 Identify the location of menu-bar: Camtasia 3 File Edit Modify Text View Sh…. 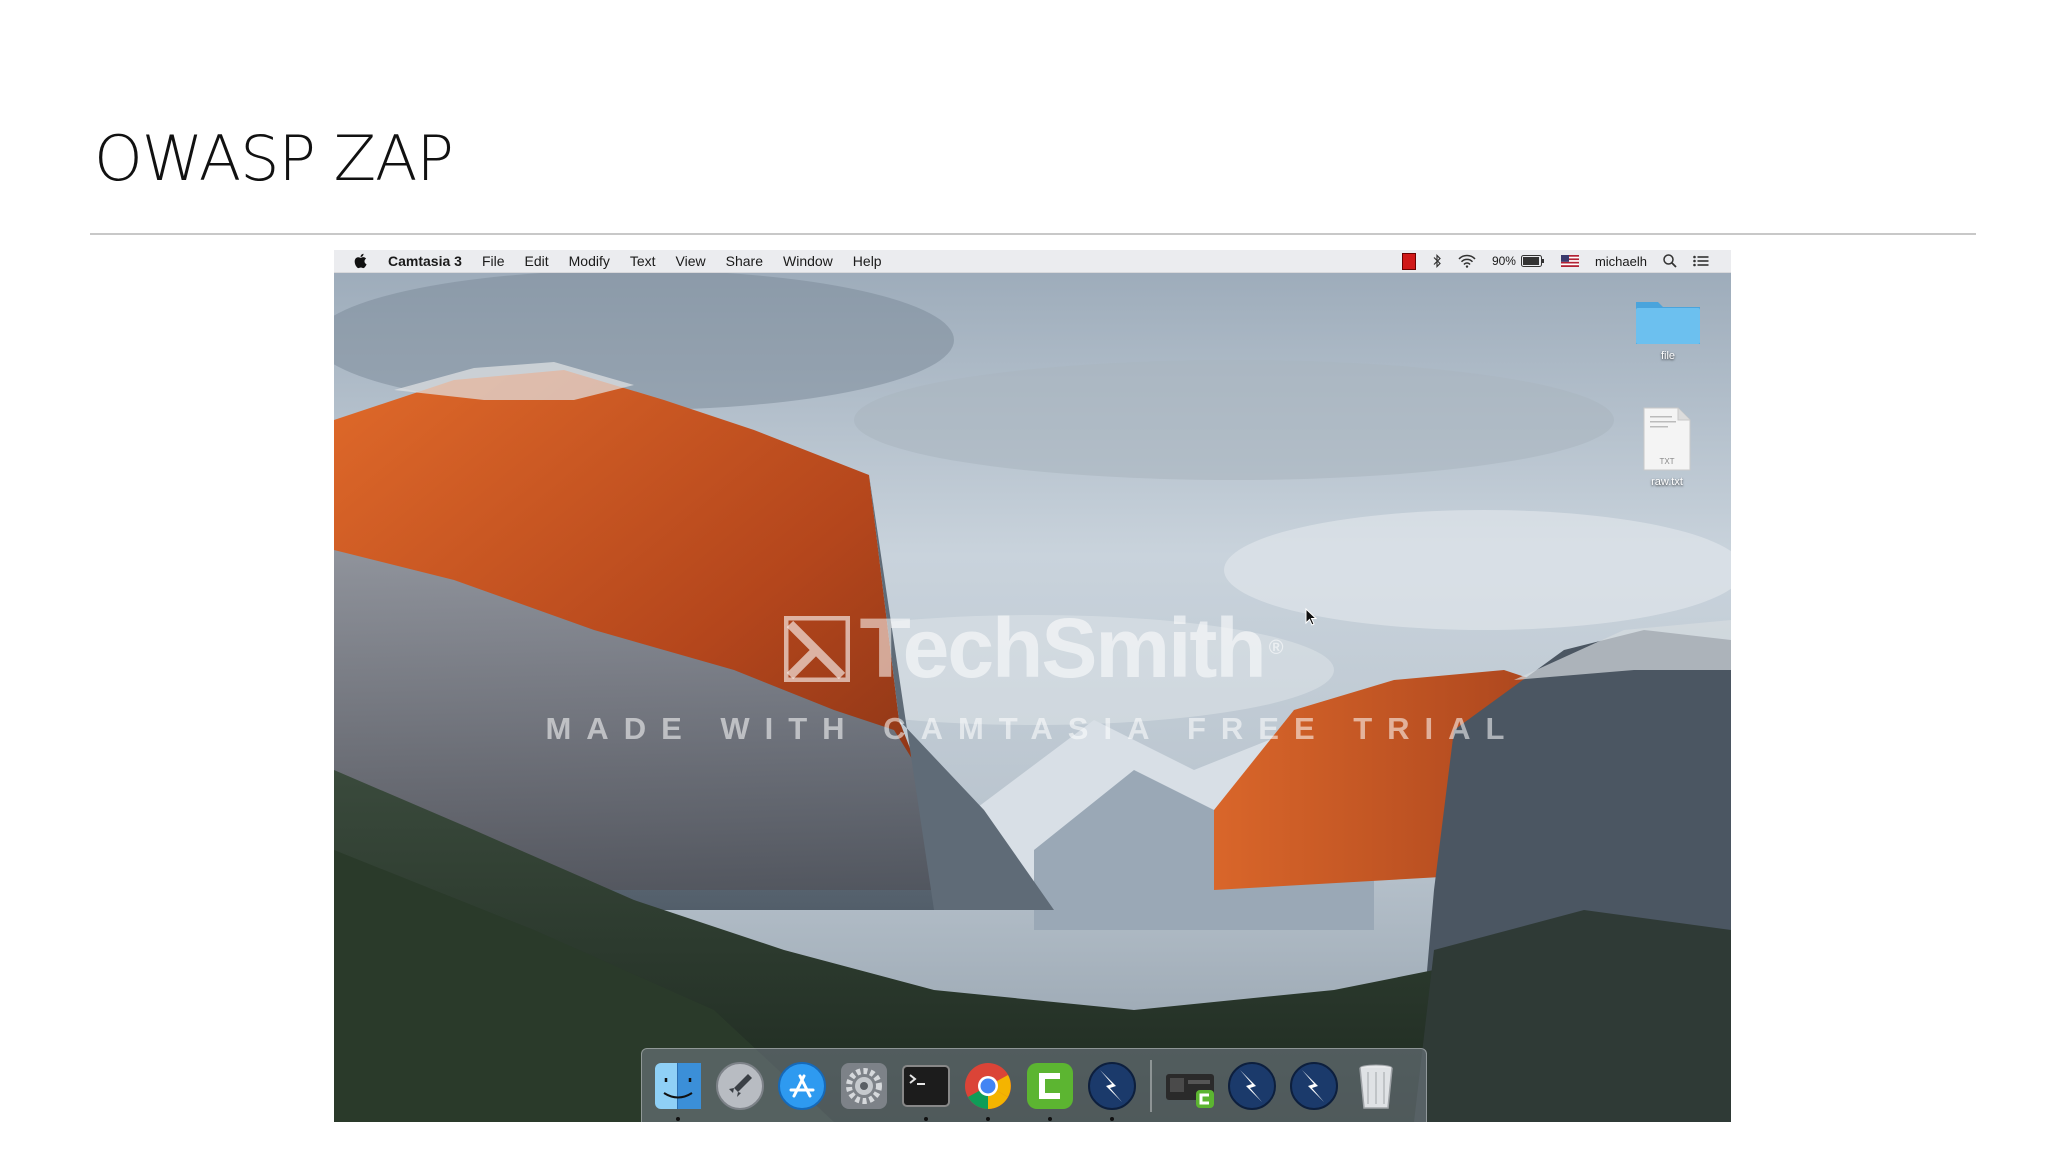
(1032, 261).